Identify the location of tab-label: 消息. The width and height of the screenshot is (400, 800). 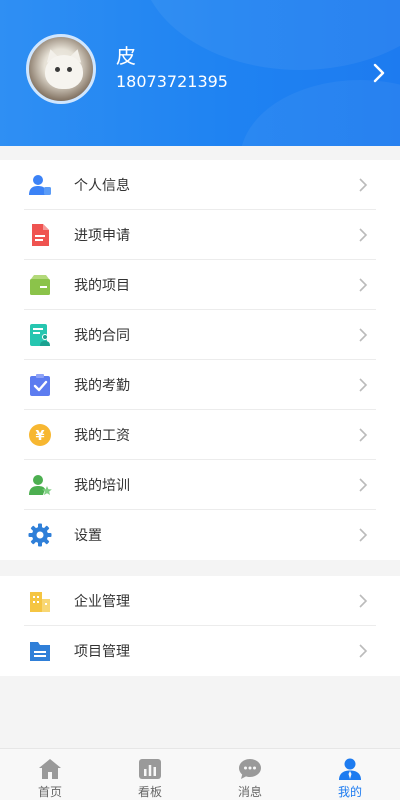
(249, 792).